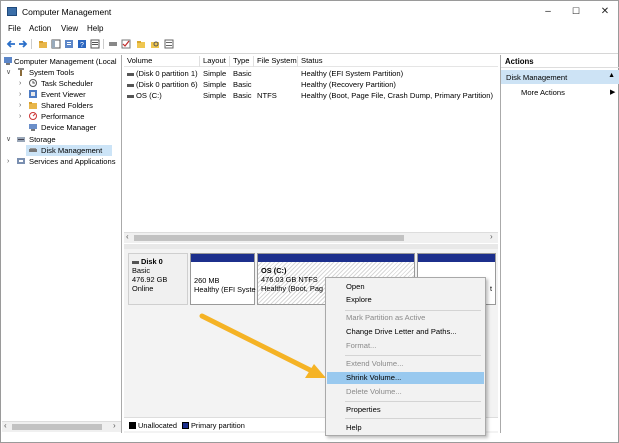 The image size is (619, 443). What do you see at coordinates (405, 428) in the screenshot?
I see `menu-item-help: Help` at bounding box center [405, 428].